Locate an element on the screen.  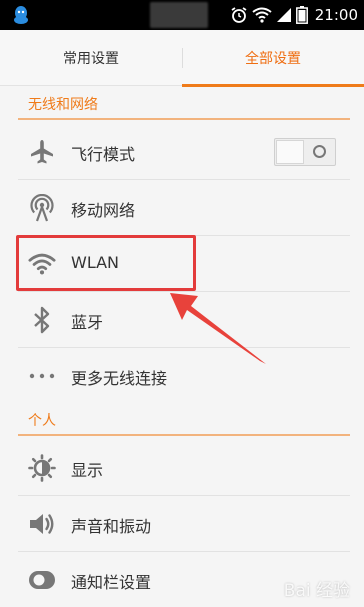
wifi-icon is located at coordinates (262, 15).